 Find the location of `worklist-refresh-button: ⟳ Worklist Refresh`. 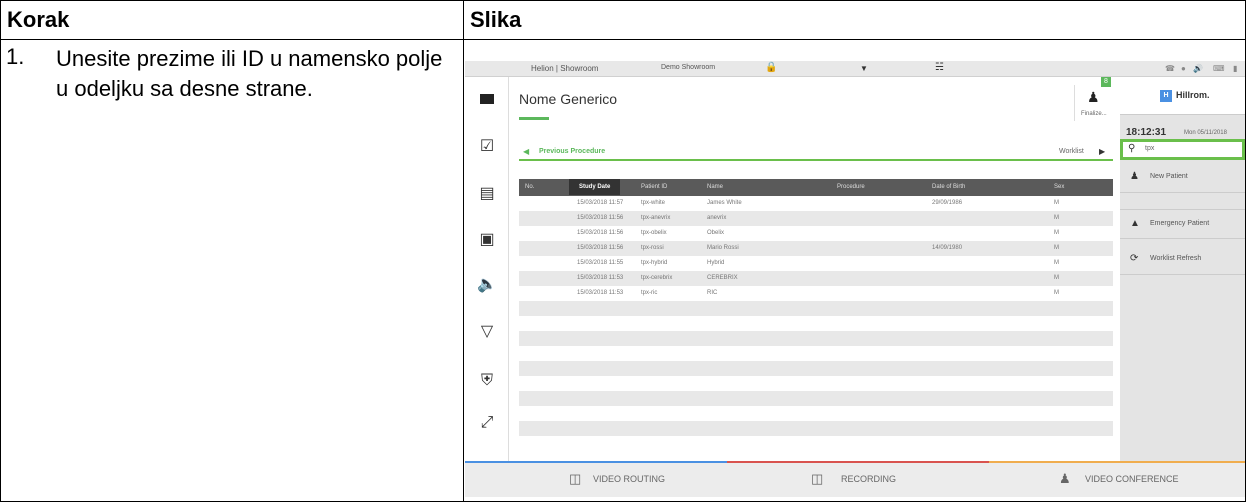

worklist-refresh-button: ⟳ Worklist Refresh is located at coordinates (1182, 260).